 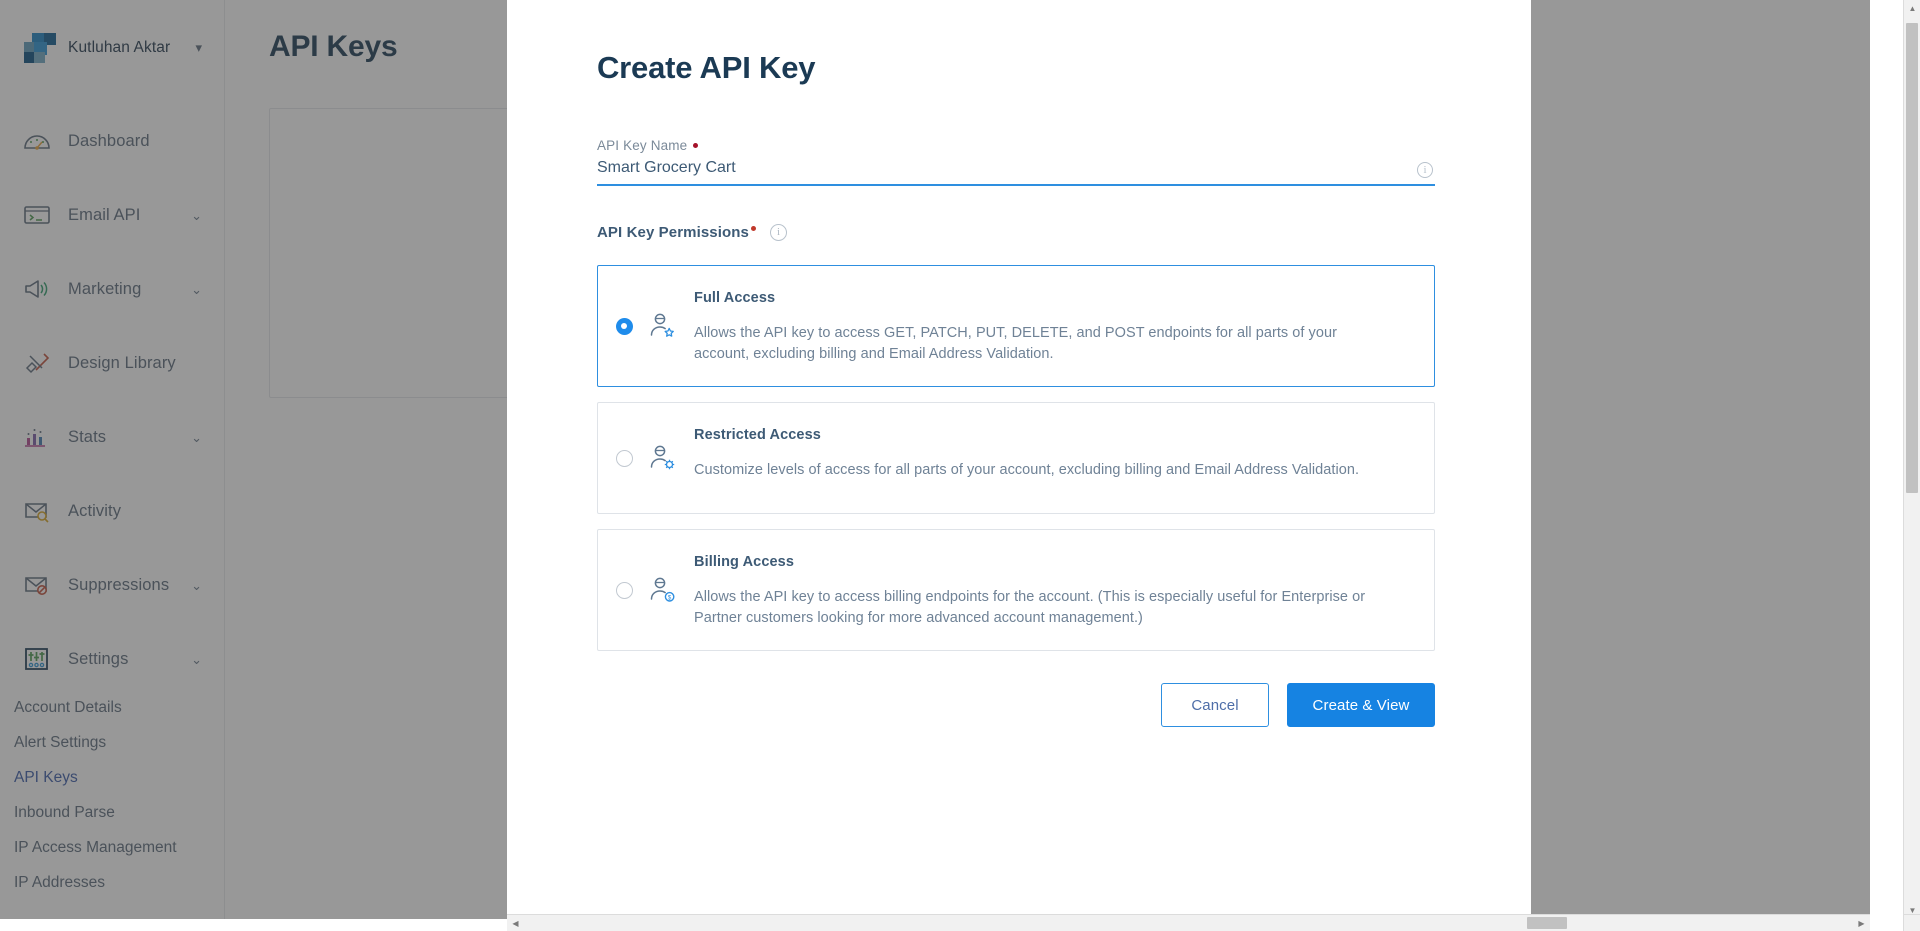 What do you see at coordinates (735, 298) in the screenshot?
I see `permission-option-title: Full Access` at bounding box center [735, 298].